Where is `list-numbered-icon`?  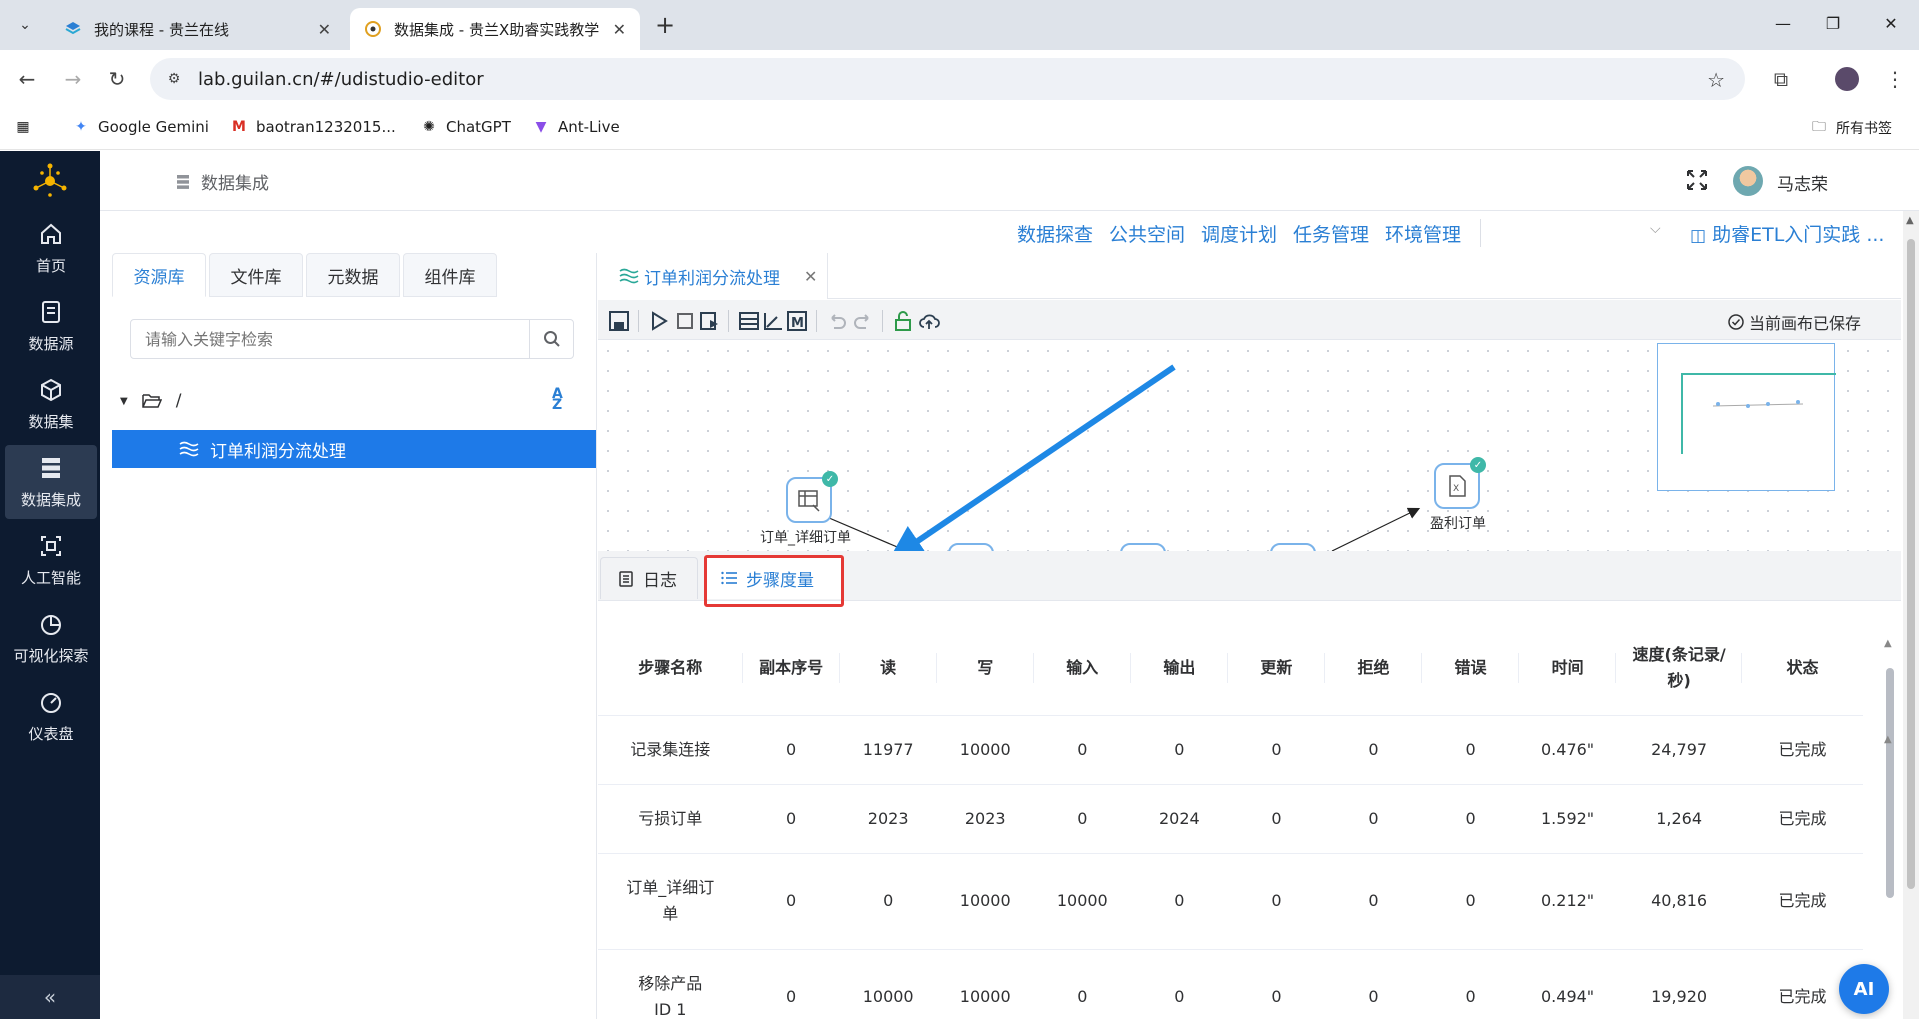
list-numbered-icon is located at coordinates (729, 578).